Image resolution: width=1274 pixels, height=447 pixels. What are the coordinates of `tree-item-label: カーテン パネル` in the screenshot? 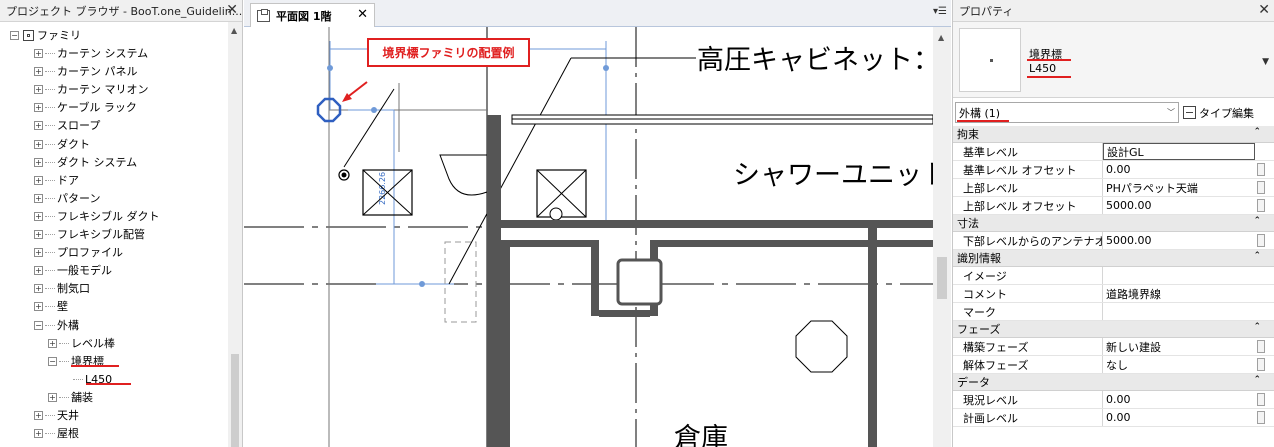 It's located at (97, 71).